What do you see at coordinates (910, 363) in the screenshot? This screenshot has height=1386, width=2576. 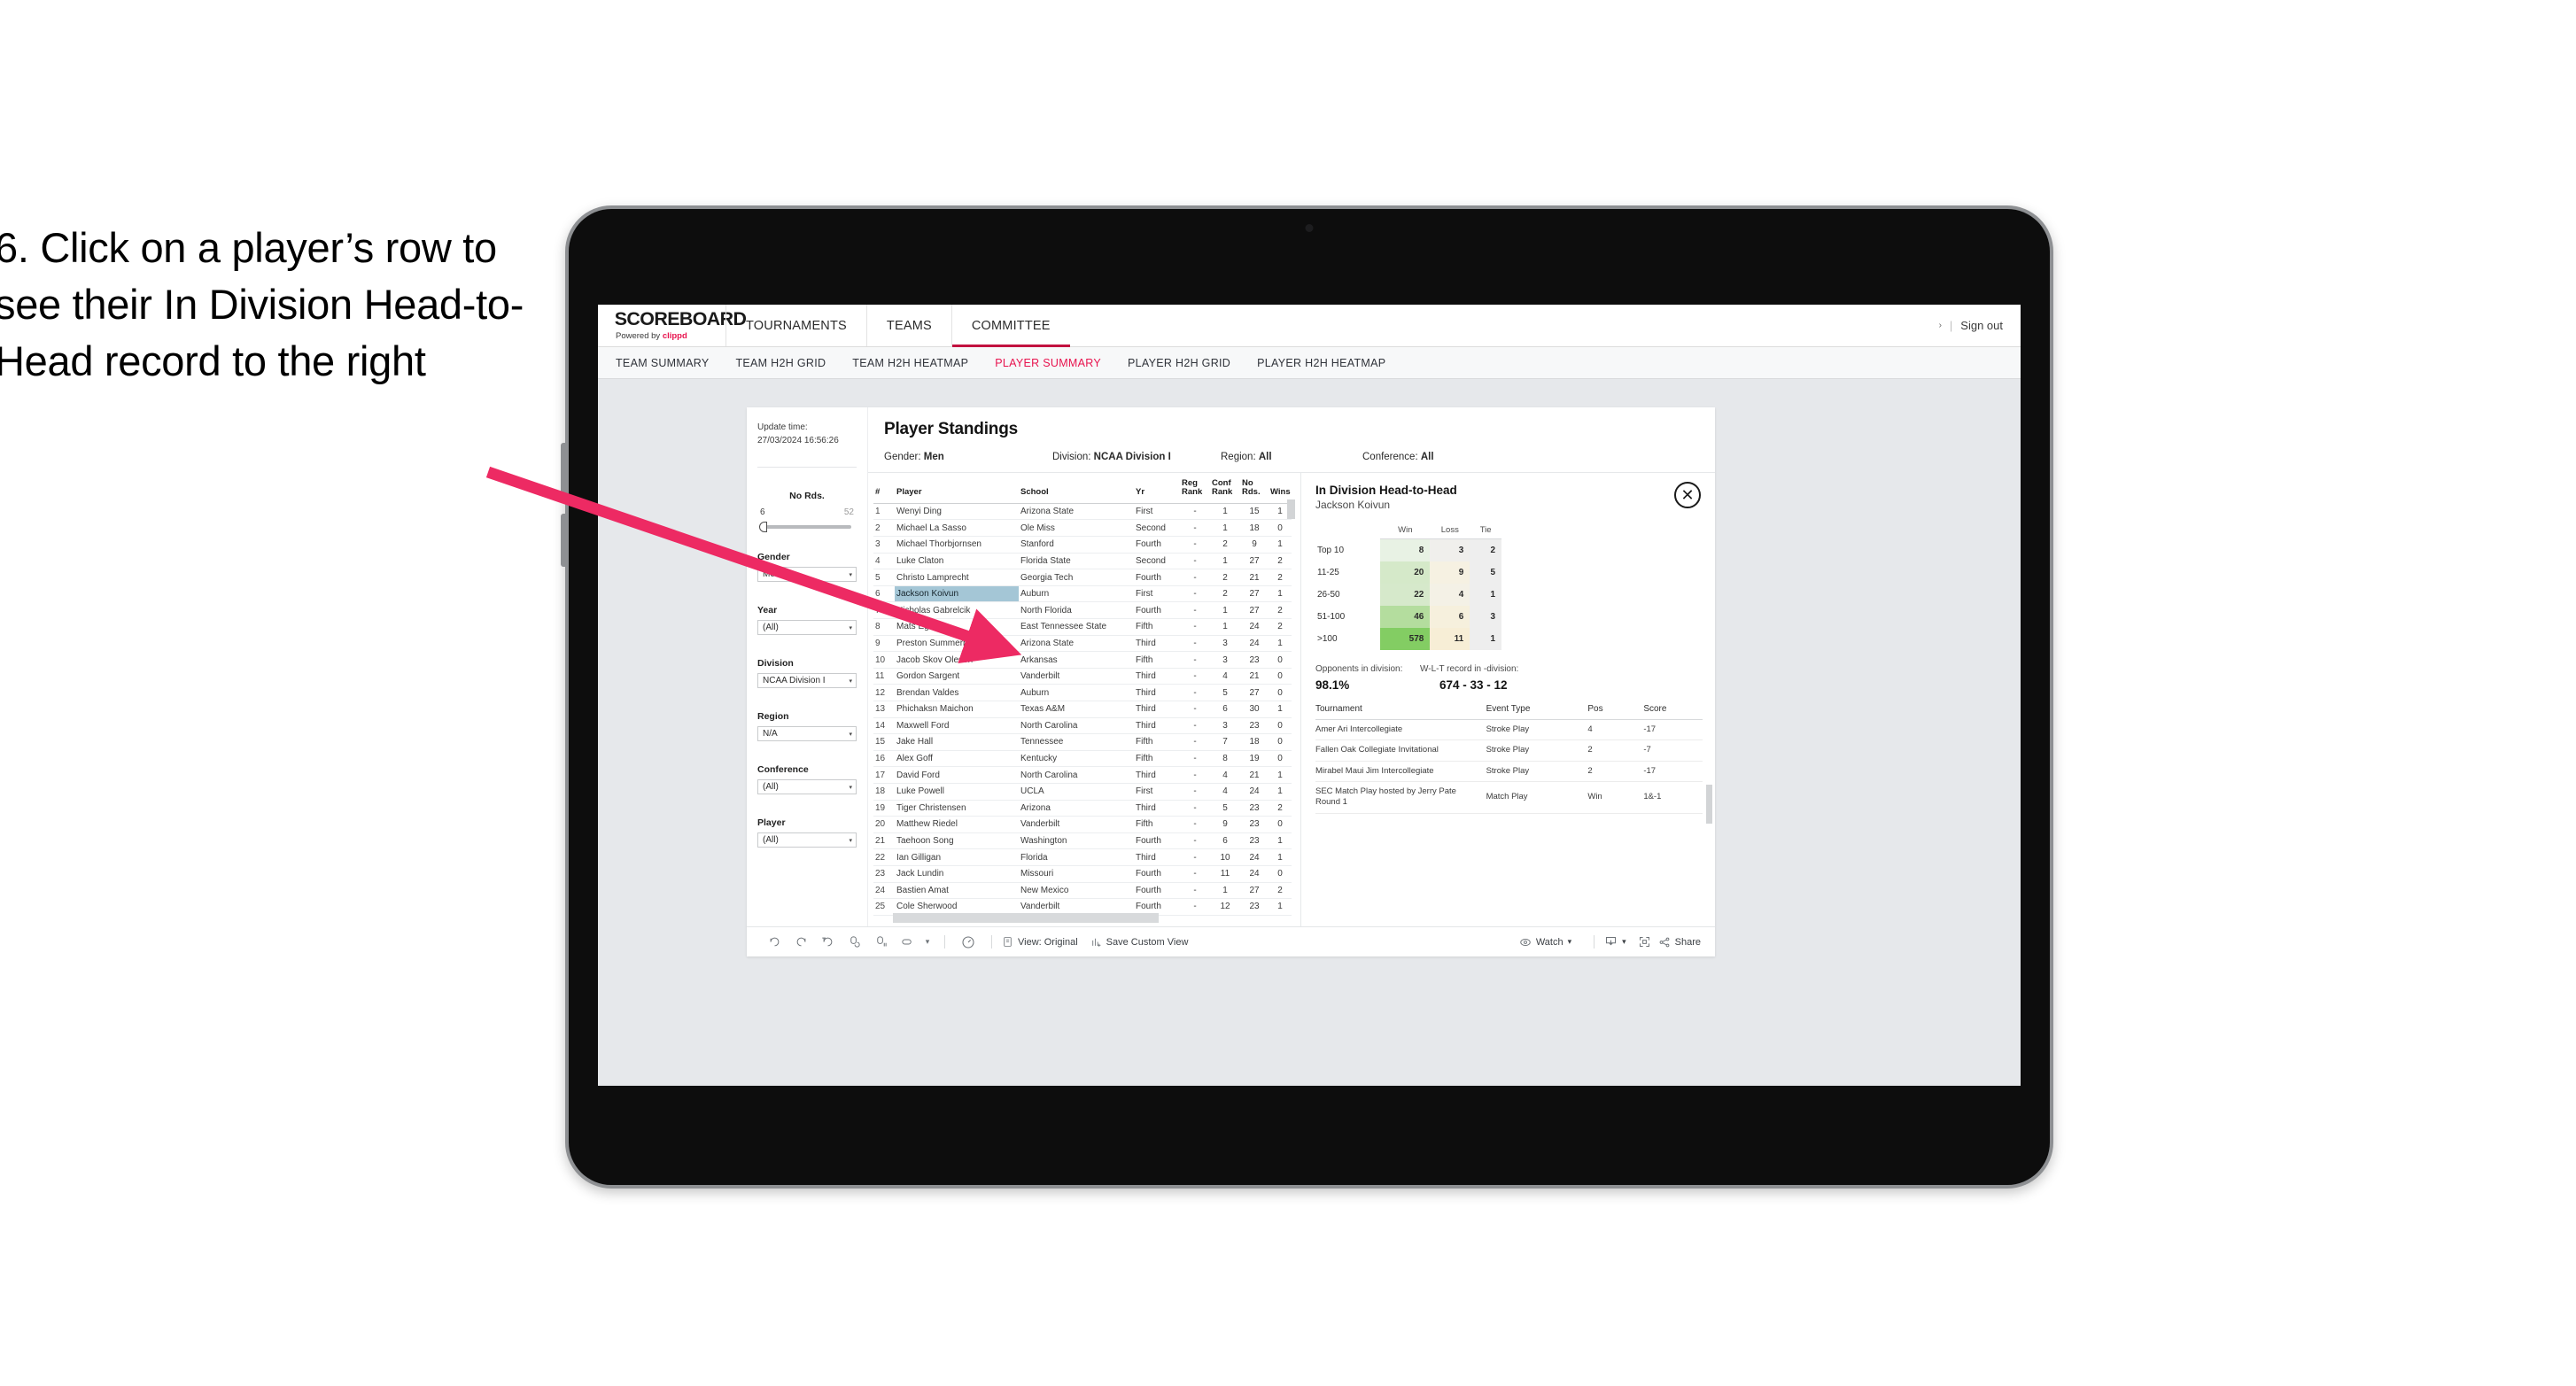 I see `subnav-team-h2h-heatmap: TEAM H2H HEATMAP` at bounding box center [910, 363].